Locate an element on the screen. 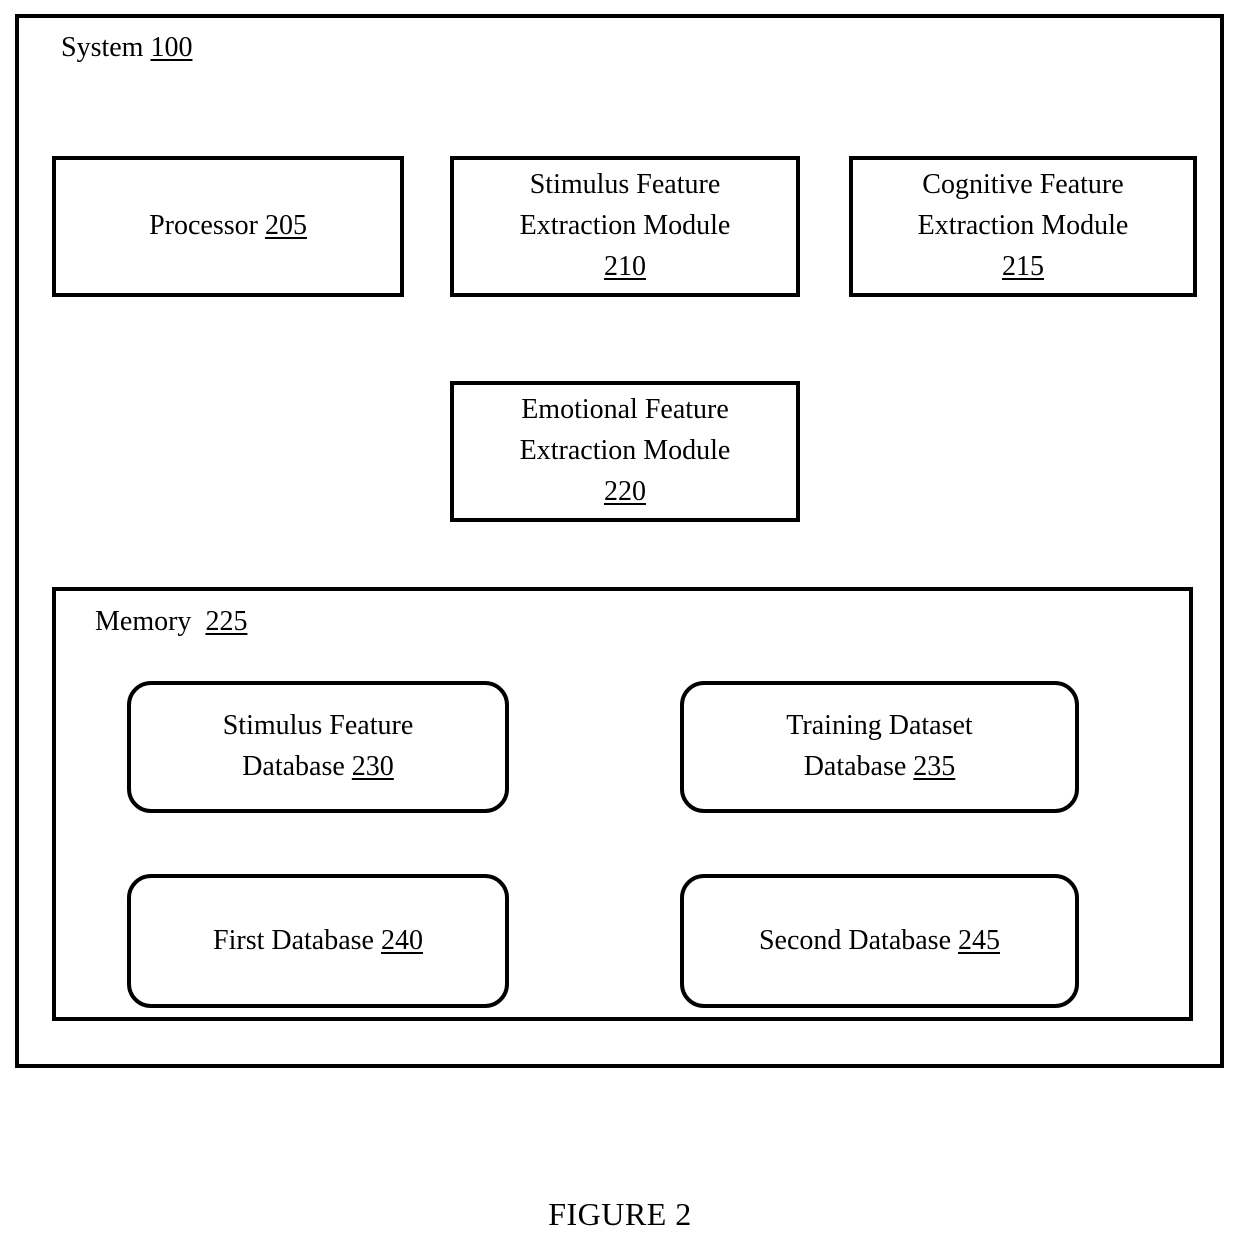 This screenshot has width=1240, height=1254. emotional-feature-extraction-module-text: Emotional Feature Extraction Module 220 is located at coordinates (625, 451).